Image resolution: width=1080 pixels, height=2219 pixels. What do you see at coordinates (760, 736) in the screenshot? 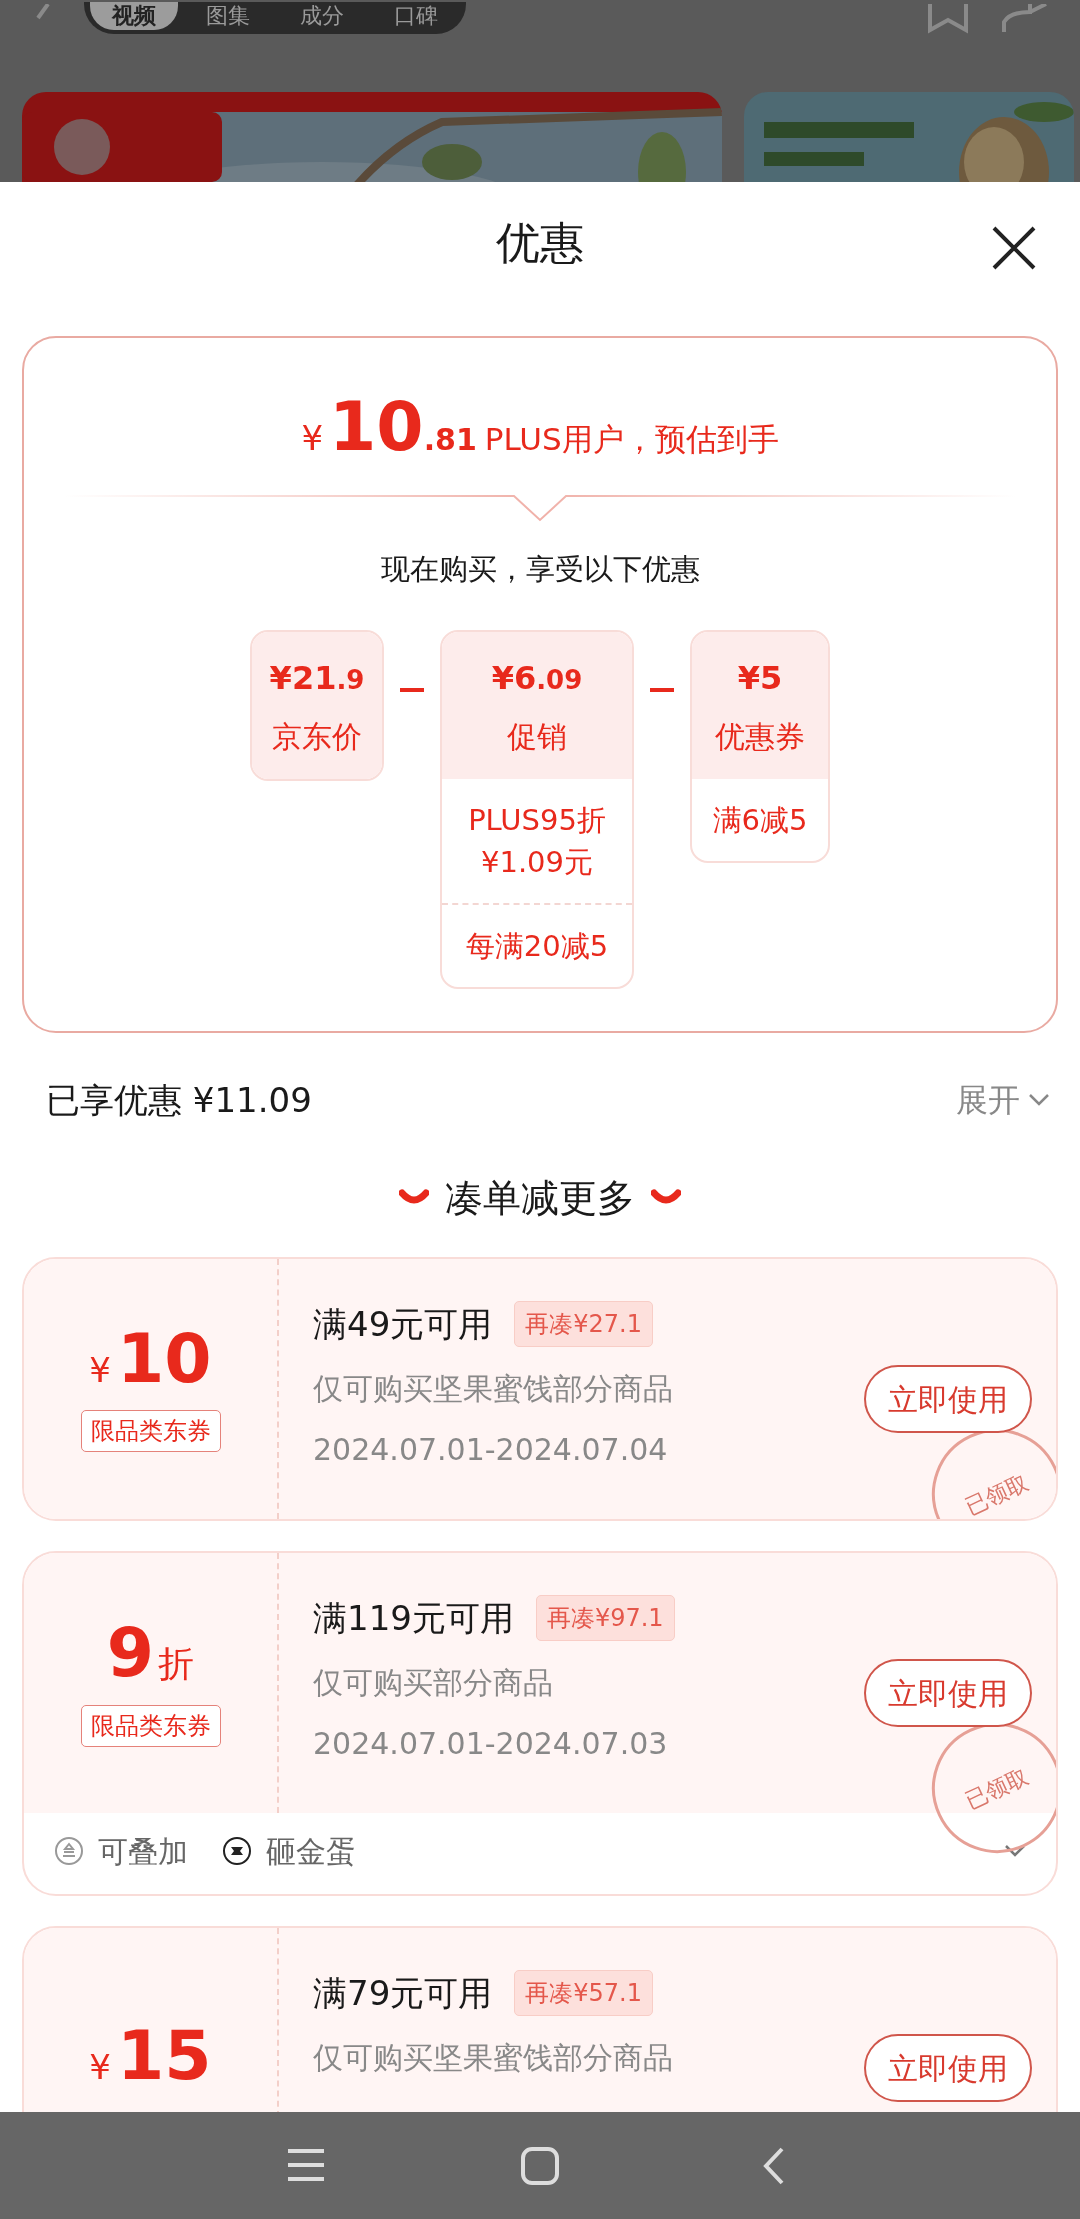
I see `box-label: 优惠券` at bounding box center [760, 736].